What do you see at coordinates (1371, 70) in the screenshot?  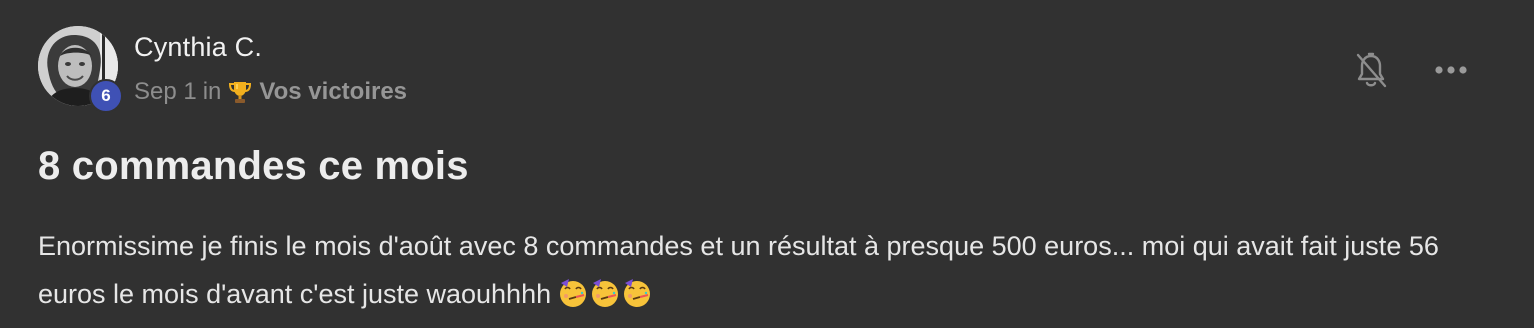 I see `bell-off-icon` at bounding box center [1371, 70].